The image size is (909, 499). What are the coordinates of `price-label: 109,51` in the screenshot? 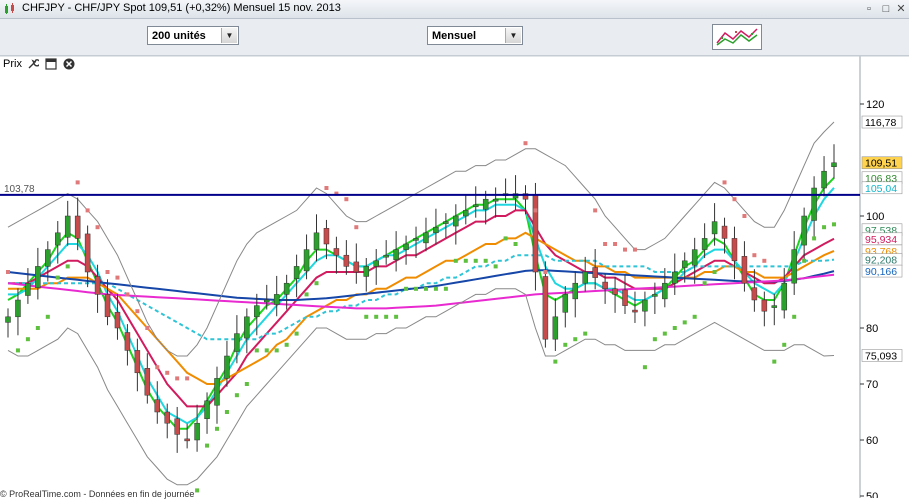 It's located at (881, 164).